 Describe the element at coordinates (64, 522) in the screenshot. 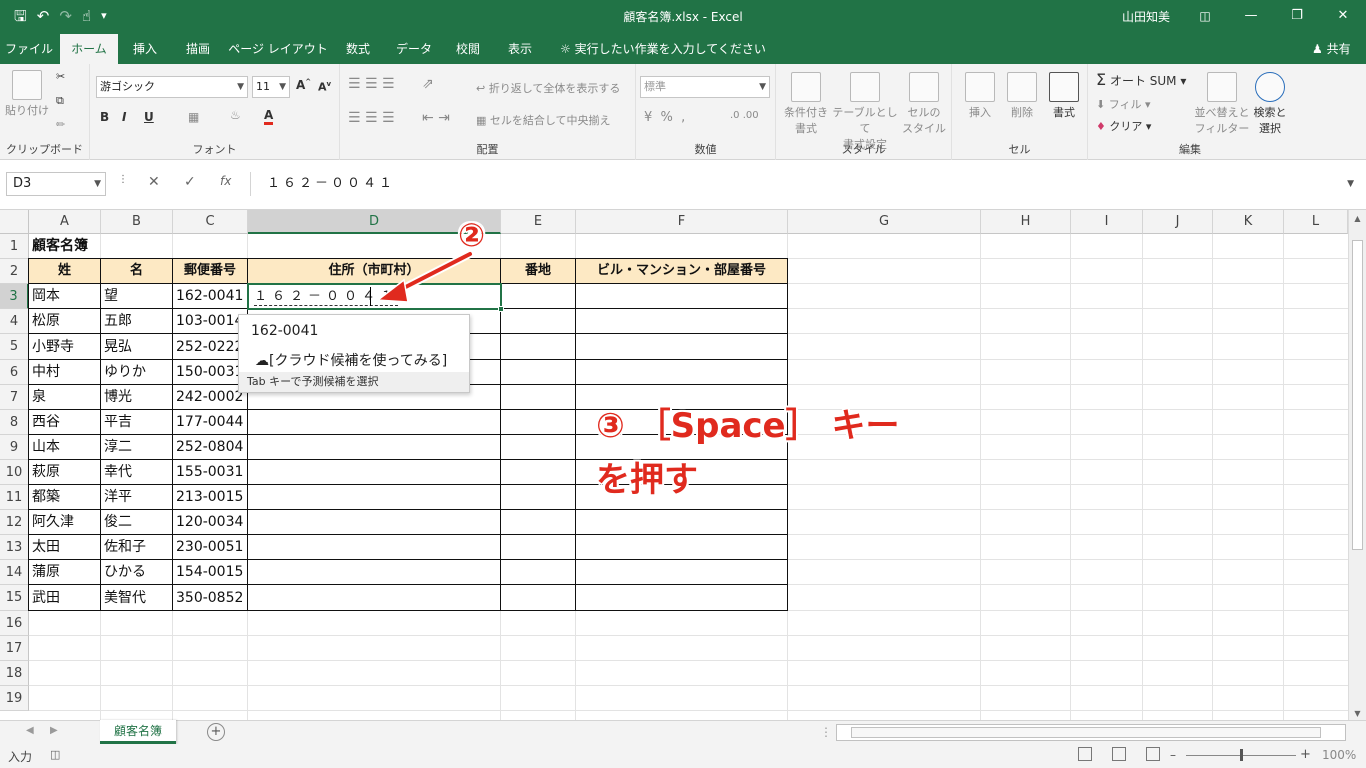

I see `table-cell: 阿久津` at that location.